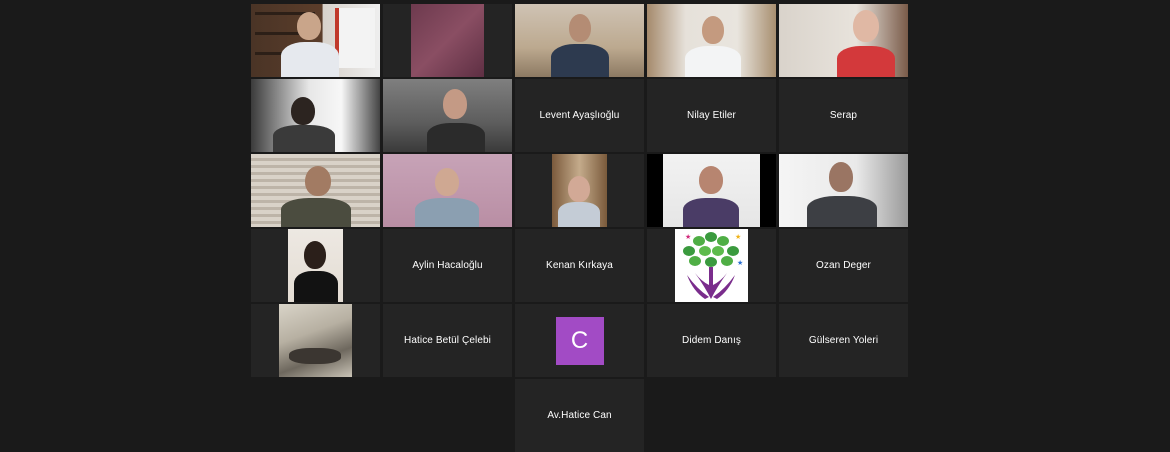 Image resolution: width=1170 pixels, height=452 pixels. I want to click on video-tile-active-speaker, so click(315, 40).